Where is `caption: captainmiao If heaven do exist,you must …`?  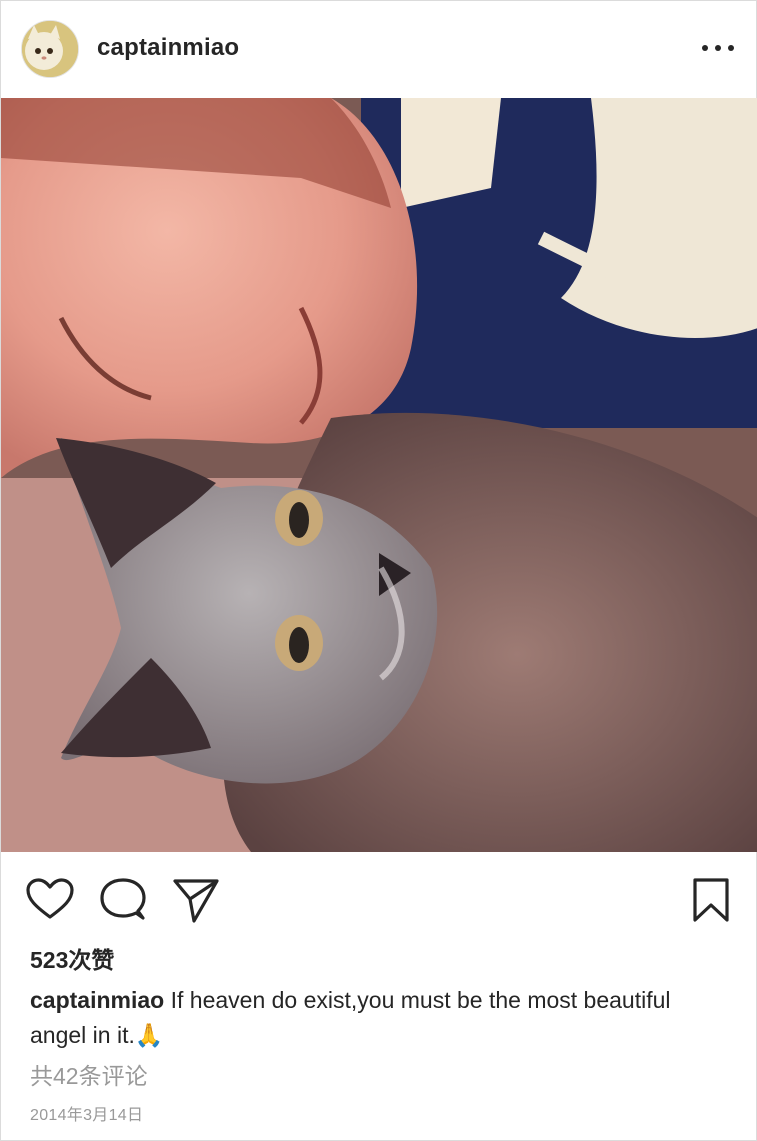 caption: captainmiao If heaven do exist,you must … is located at coordinates (375, 1018).